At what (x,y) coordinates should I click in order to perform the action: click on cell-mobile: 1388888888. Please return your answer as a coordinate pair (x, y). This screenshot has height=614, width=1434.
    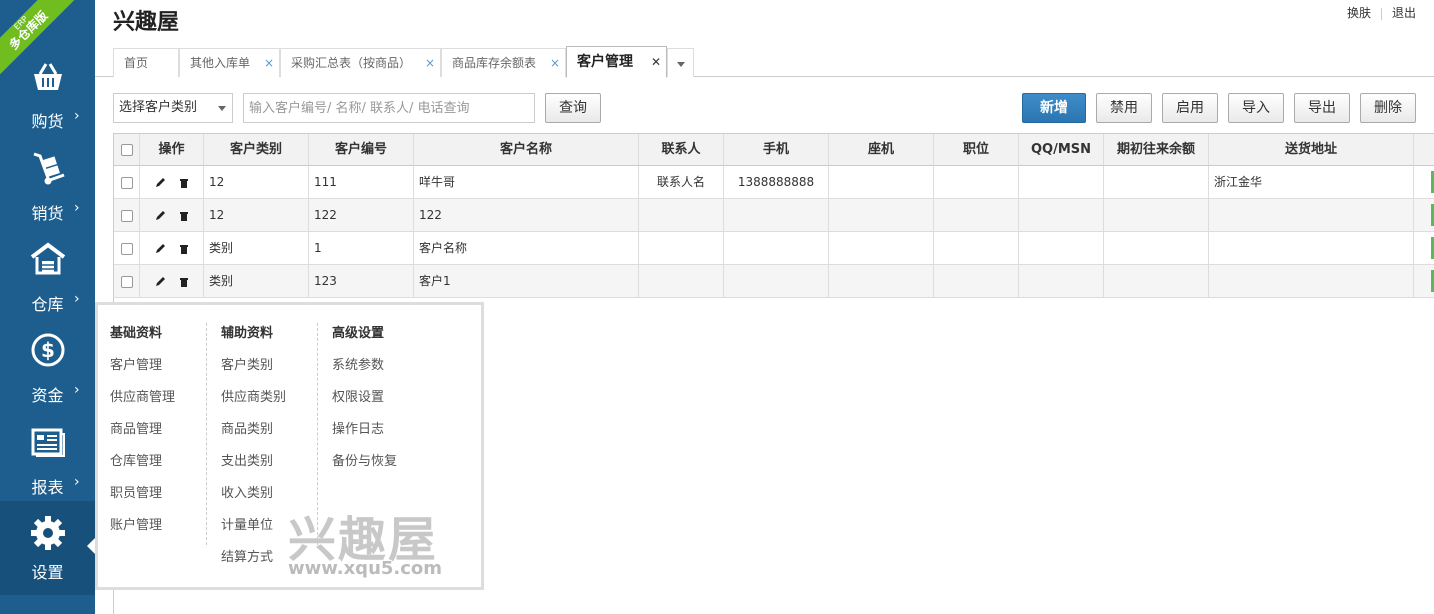
    Looking at the image, I should click on (776, 182).